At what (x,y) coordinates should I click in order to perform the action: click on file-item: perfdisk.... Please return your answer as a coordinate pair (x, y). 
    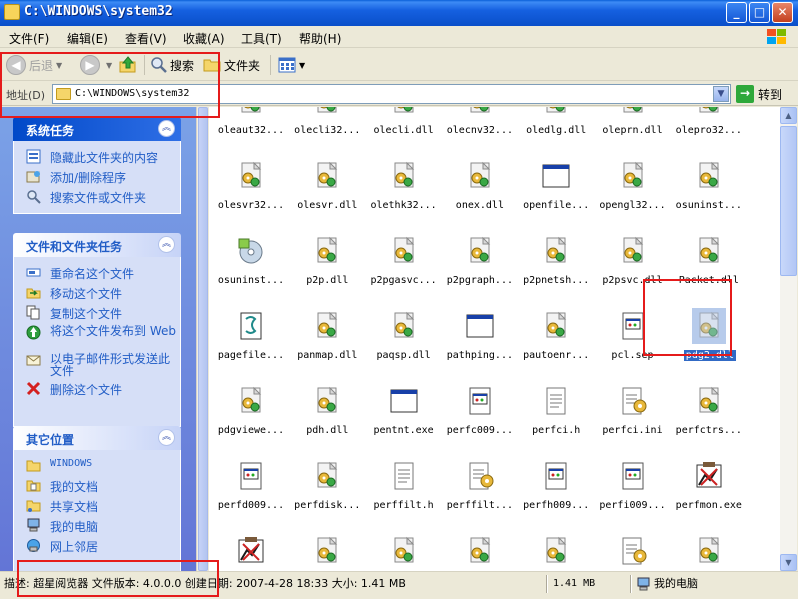
    Looking at the image, I should click on (327, 489).